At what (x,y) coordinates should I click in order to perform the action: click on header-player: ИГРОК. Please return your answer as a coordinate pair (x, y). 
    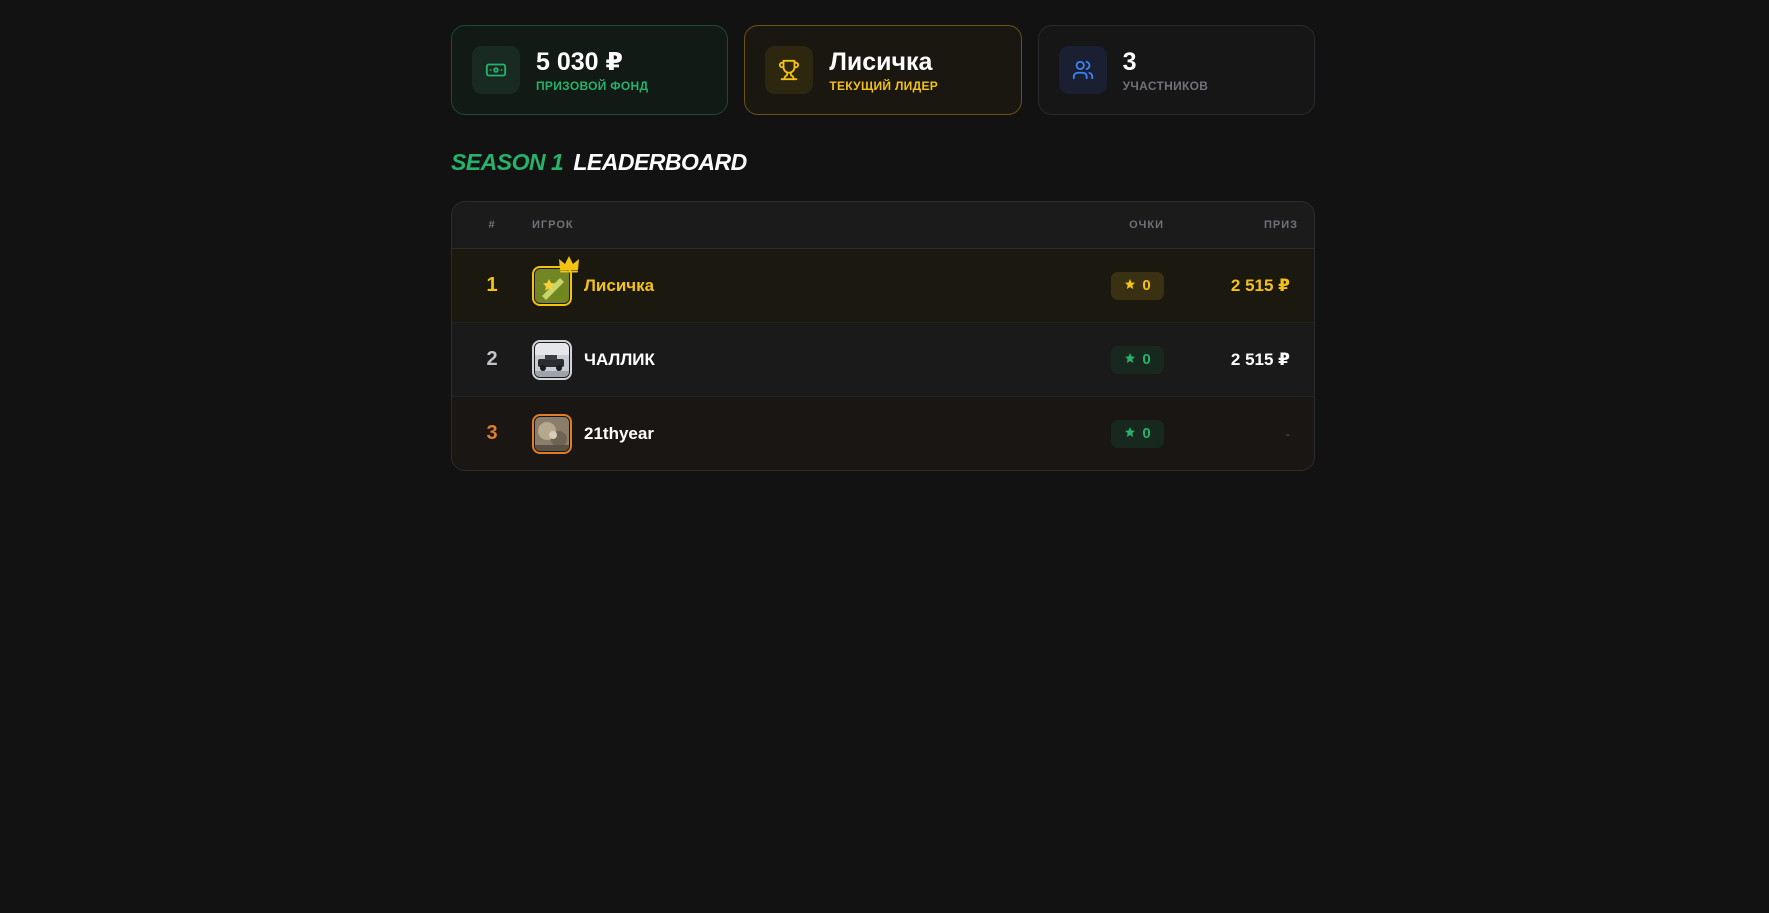
    Looking at the image, I should click on (553, 225).